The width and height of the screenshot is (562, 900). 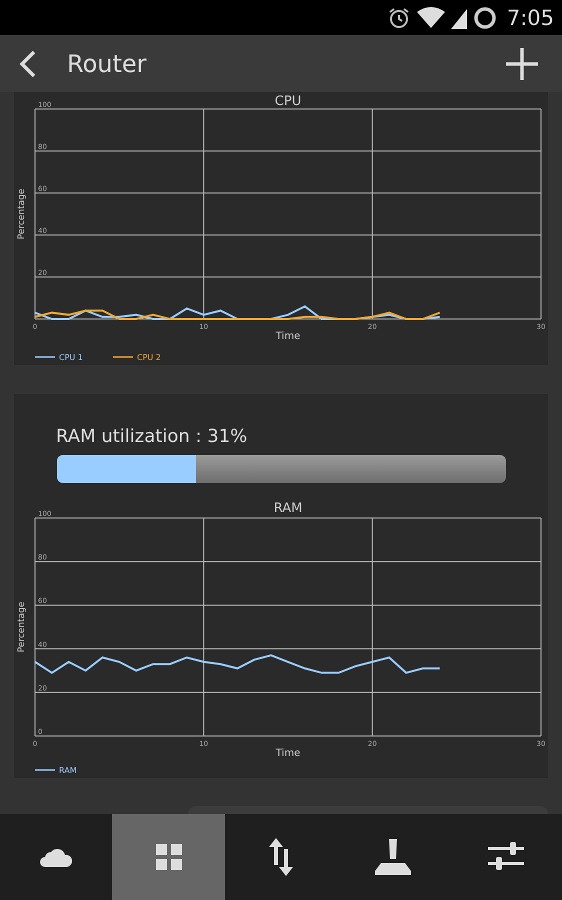 I want to click on cloud-icon, so click(x=56, y=857).